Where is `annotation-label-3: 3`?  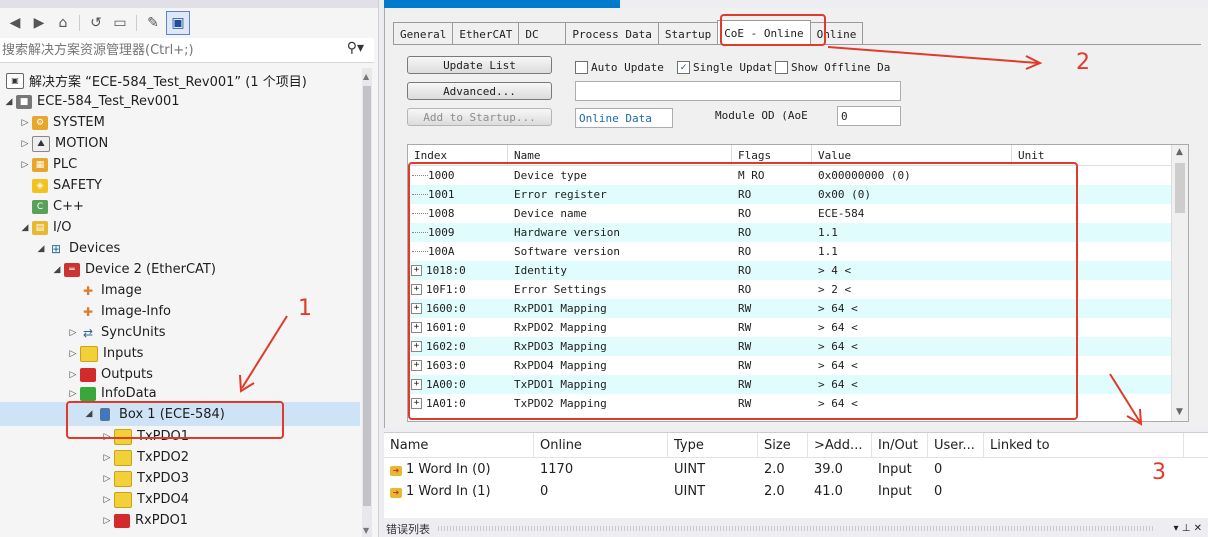
annotation-label-3: 3 is located at coordinates (1159, 472).